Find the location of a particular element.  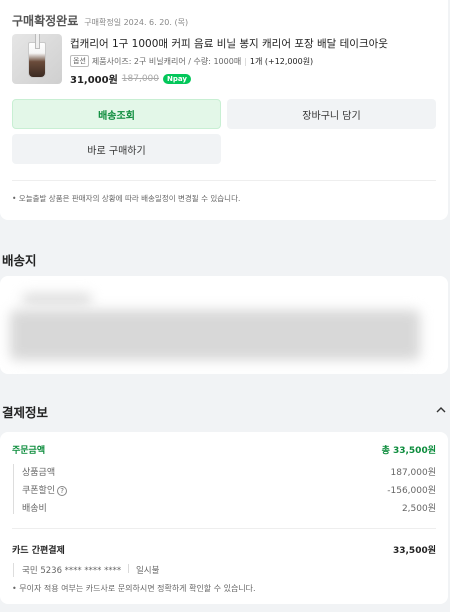

breakdown-row: 쿠폰할인? -156,000원 is located at coordinates (229, 489).